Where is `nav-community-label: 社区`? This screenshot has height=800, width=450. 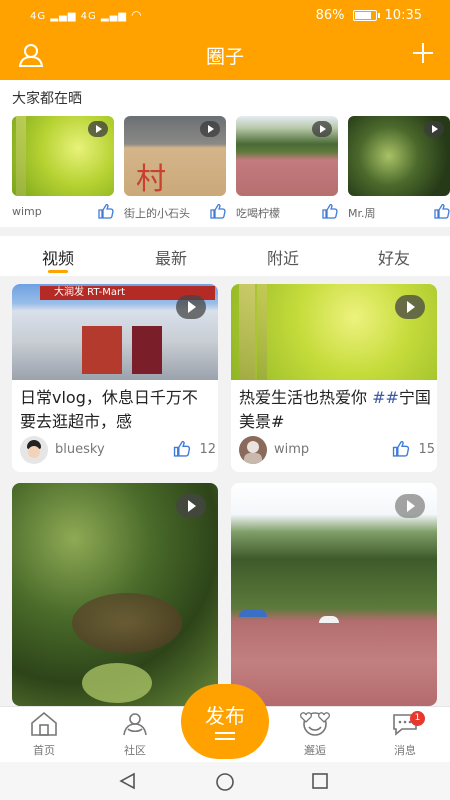
nav-community-label: 社区 is located at coordinates (135, 750).